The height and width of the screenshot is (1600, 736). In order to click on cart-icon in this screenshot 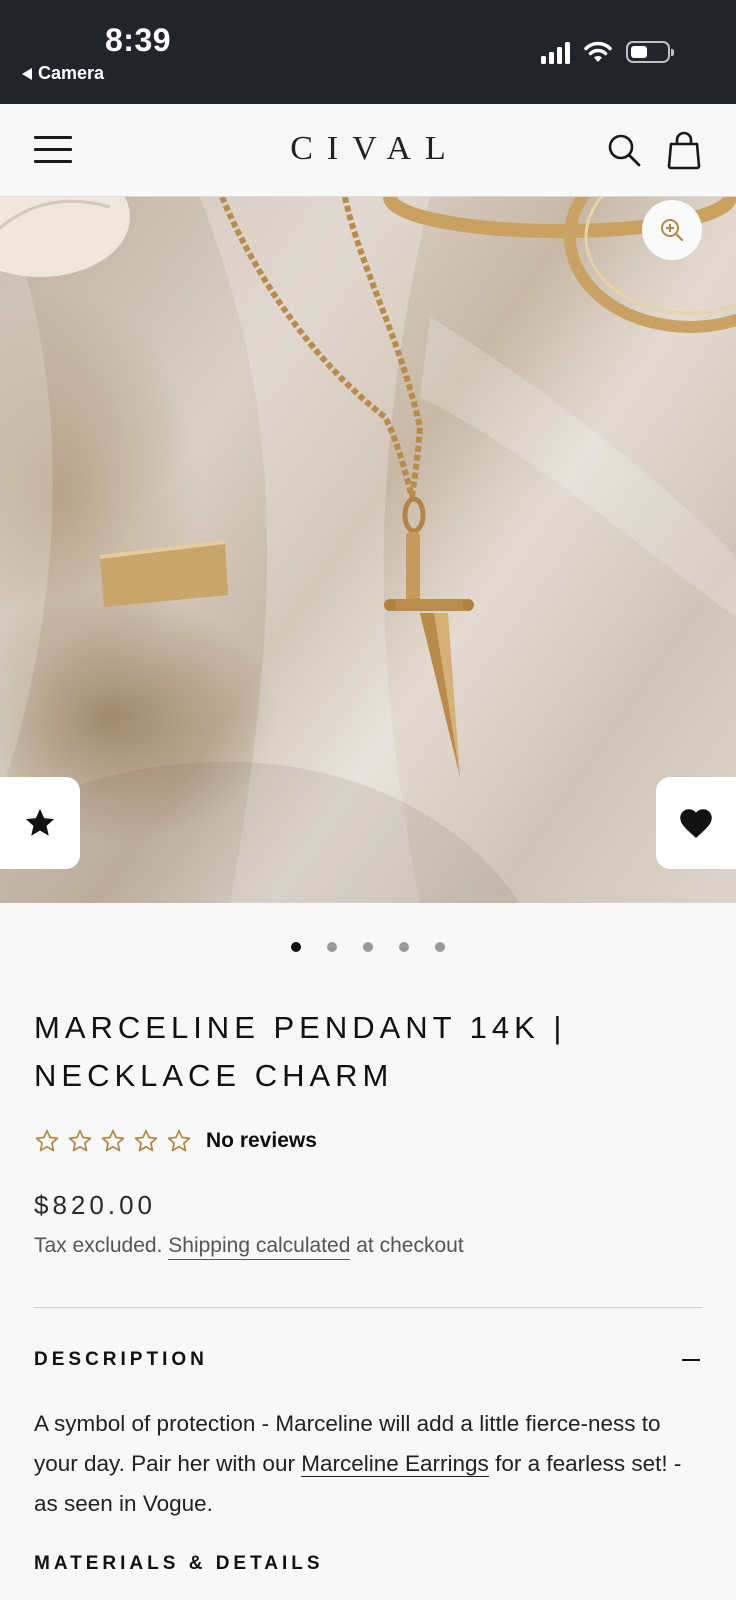, I will do `click(684, 150)`.